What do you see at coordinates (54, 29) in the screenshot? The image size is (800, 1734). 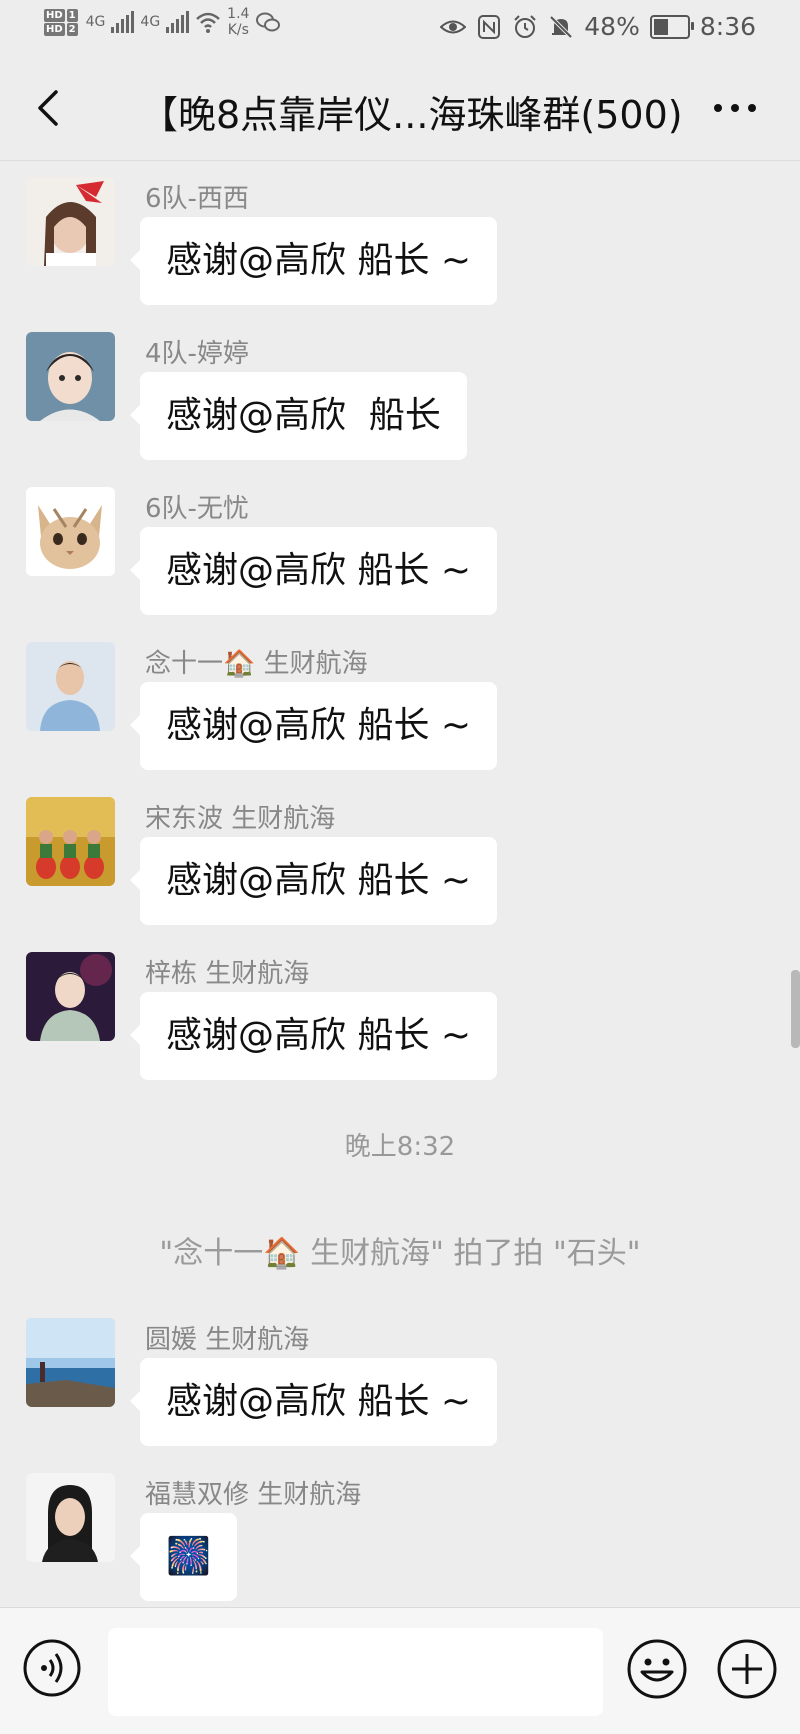 I see `hd2-label: HD` at bounding box center [54, 29].